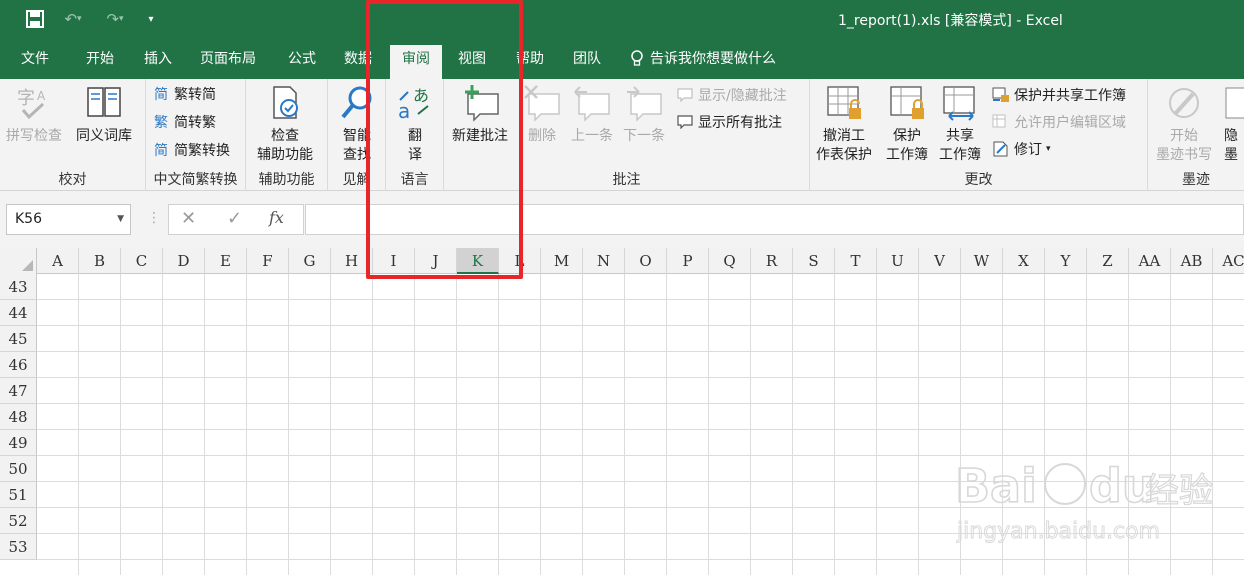  What do you see at coordinates (772, 261) in the screenshot?
I see `column-header-r: R` at bounding box center [772, 261].